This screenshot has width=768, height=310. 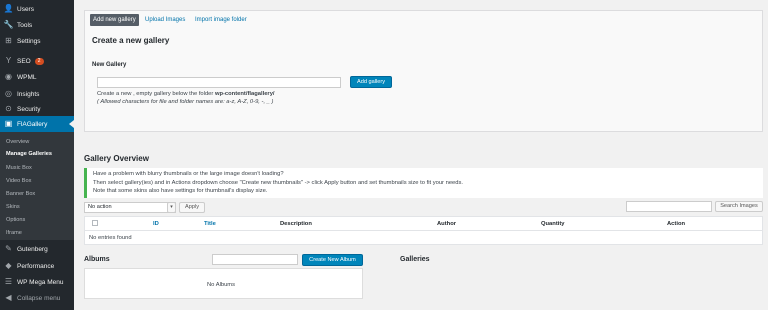 I want to click on tab-import-image-folder: Import image folder, so click(x=221, y=20).